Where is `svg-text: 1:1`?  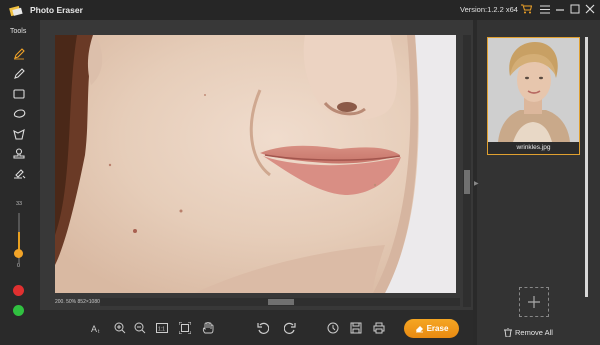
svg-text: 1:1 is located at coordinates (161, 330).